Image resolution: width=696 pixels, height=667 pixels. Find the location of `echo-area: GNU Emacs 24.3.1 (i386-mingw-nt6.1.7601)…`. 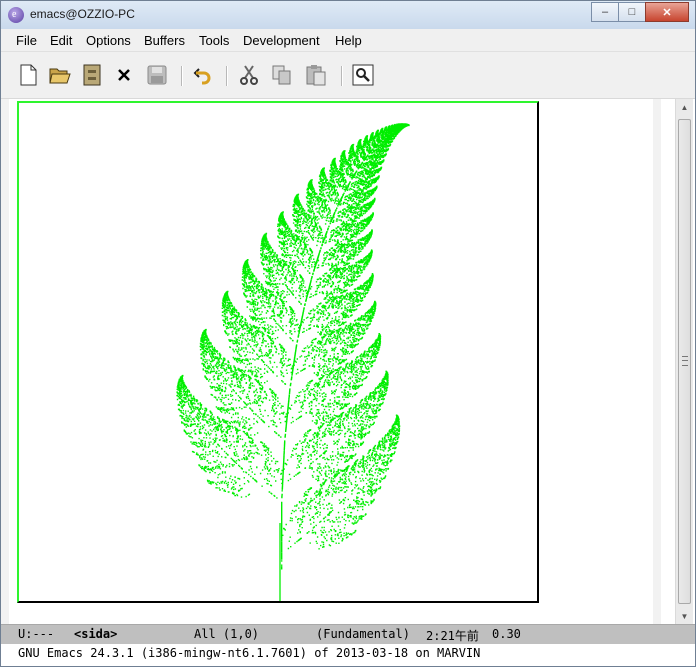

echo-area: GNU Emacs 24.3.1 (i386-mingw-nt6.1.7601)… is located at coordinates (348, 655).